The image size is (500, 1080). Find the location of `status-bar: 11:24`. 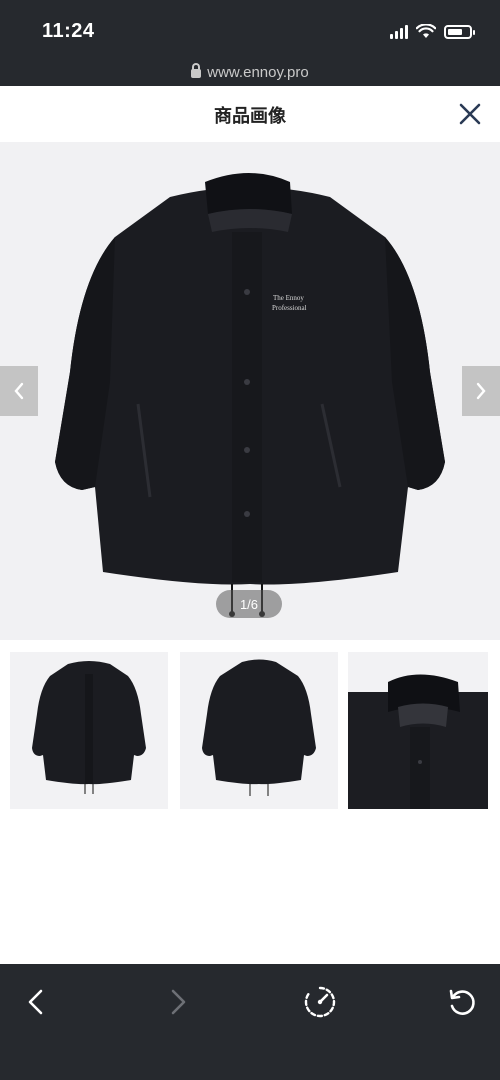

status-bar: 11:24 is located at coordinates (250, 29).